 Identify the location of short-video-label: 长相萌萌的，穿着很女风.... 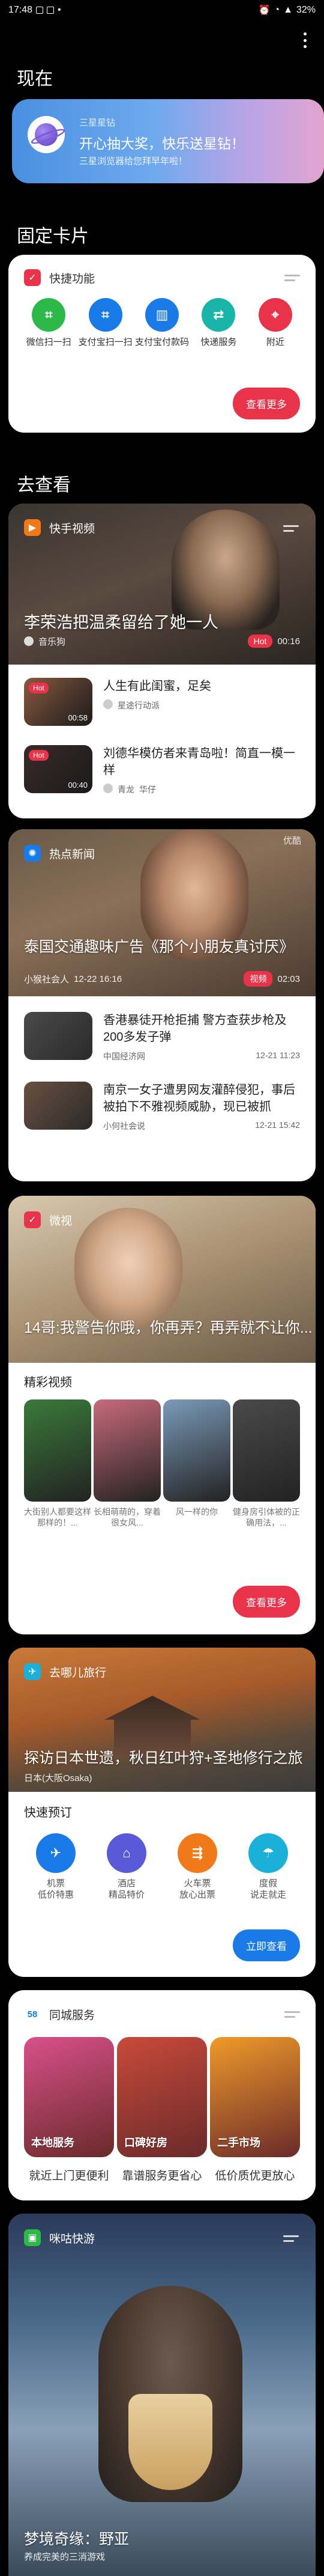
(127, 1517).